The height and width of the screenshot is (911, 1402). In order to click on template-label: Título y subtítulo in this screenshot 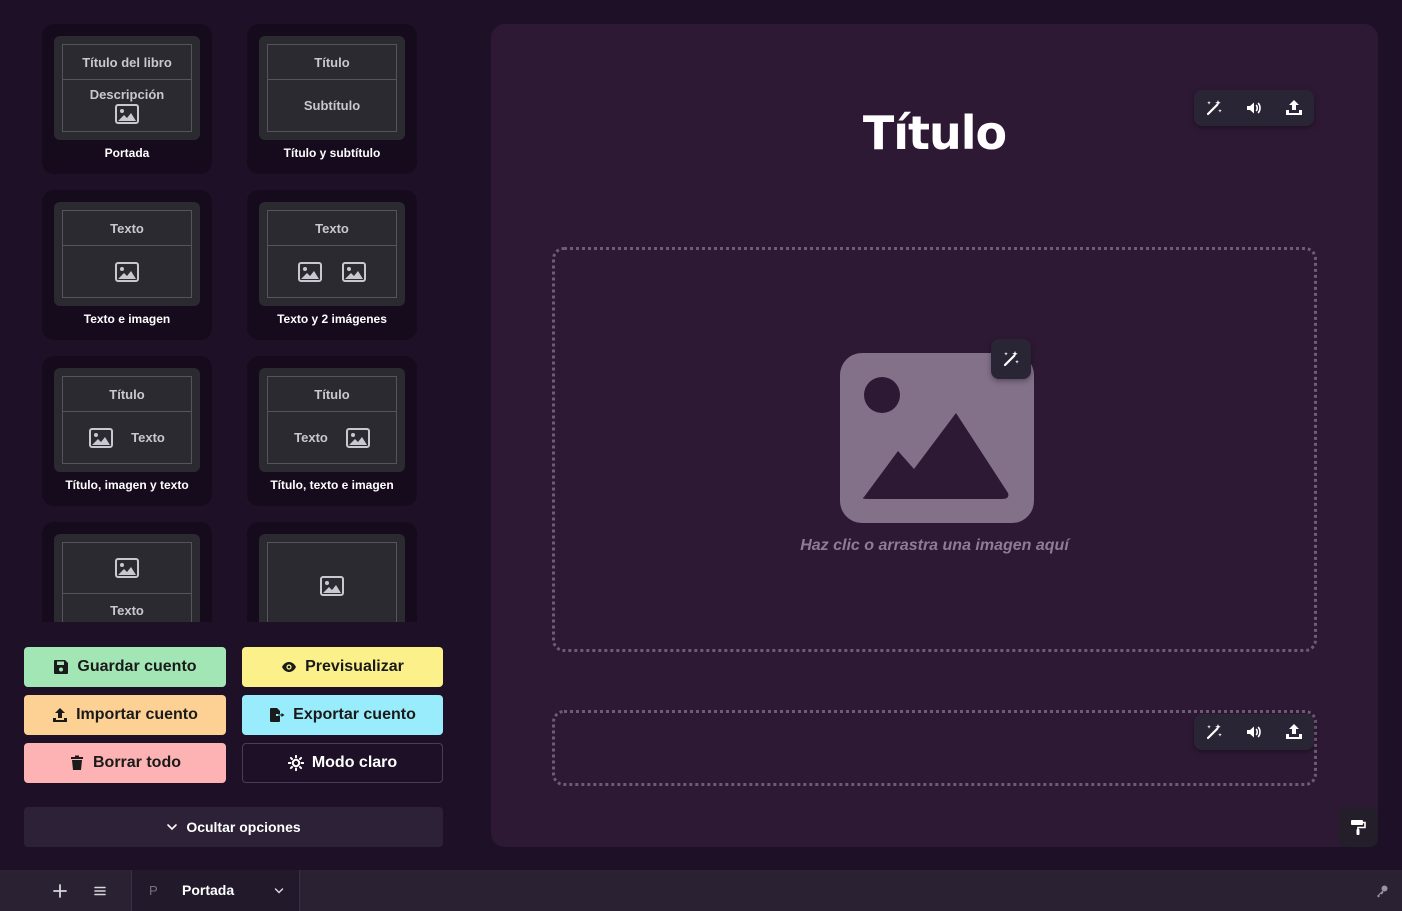, I will do `click(332, 153)`.